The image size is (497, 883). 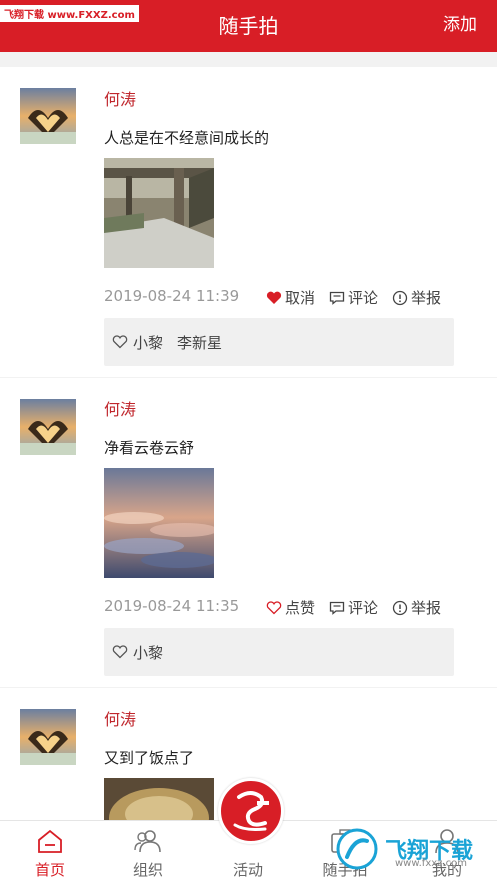 I want to click on post-actions: 取消 评论 举报, so click(x=346, y=297).